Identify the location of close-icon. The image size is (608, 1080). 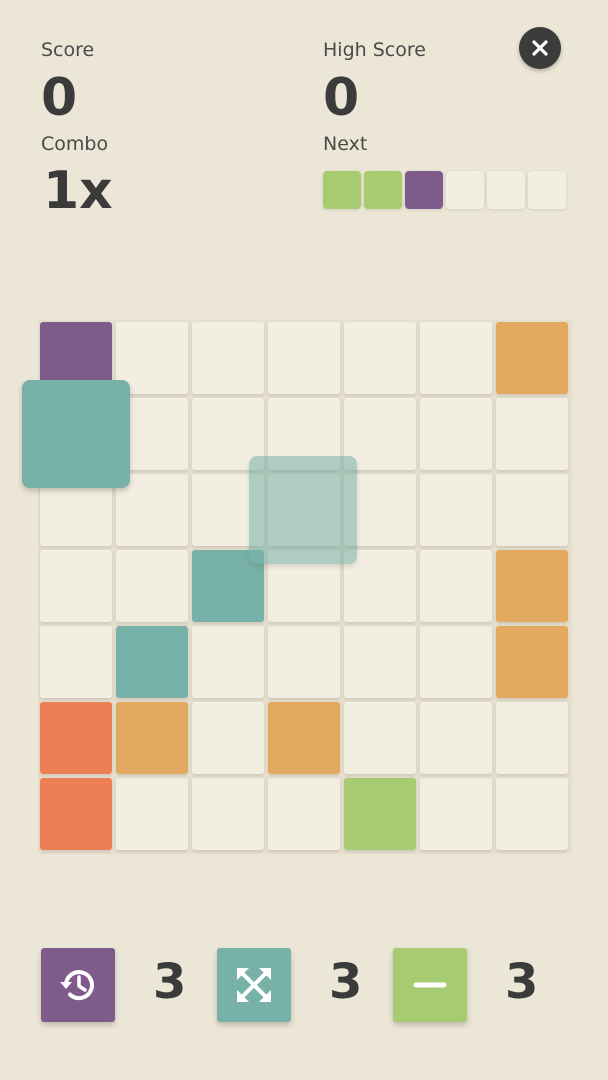
(540, 48).